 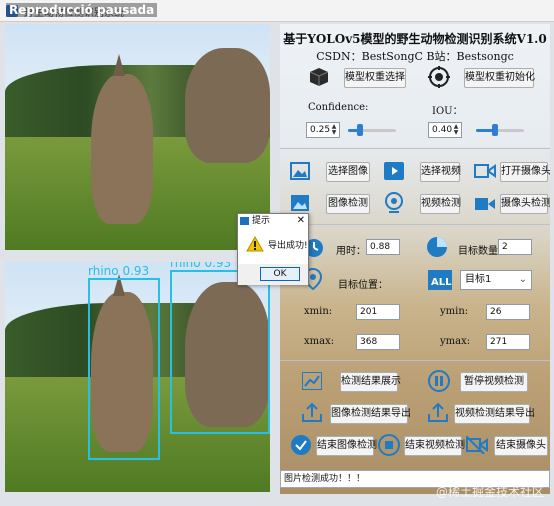 I want to click on show-results-button: 检测结果展示, so click(x=370, y=382).